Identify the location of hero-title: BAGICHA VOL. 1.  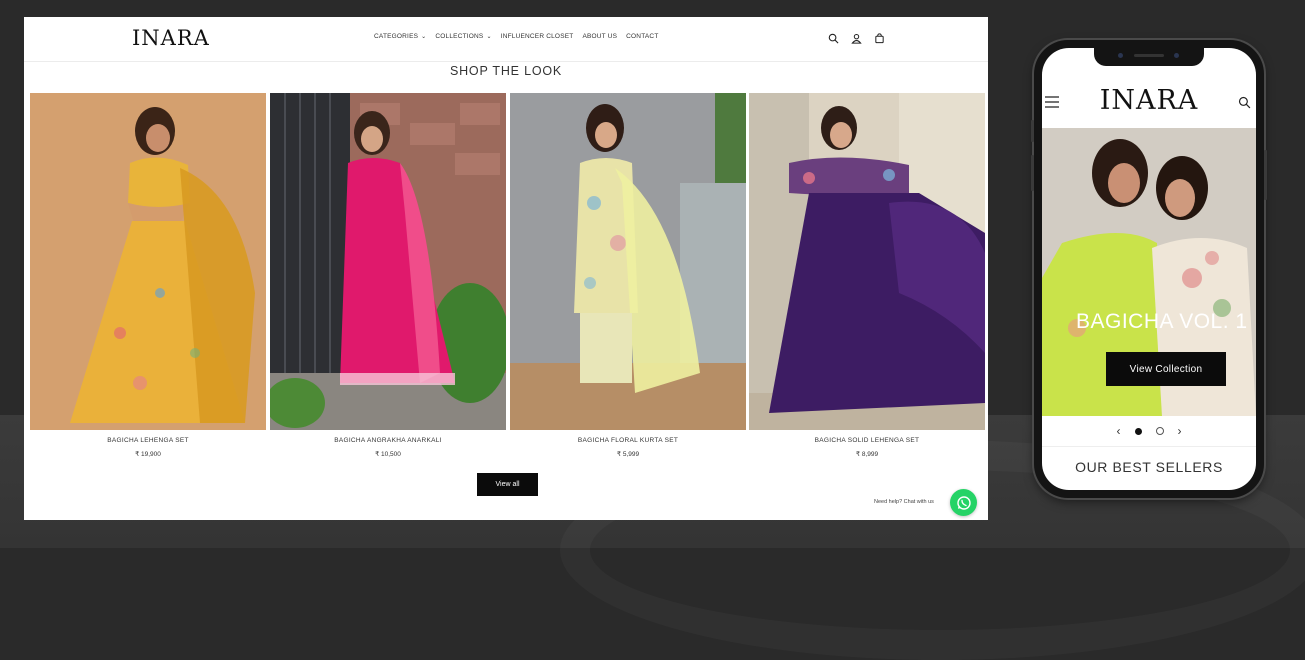
(1162, 321).